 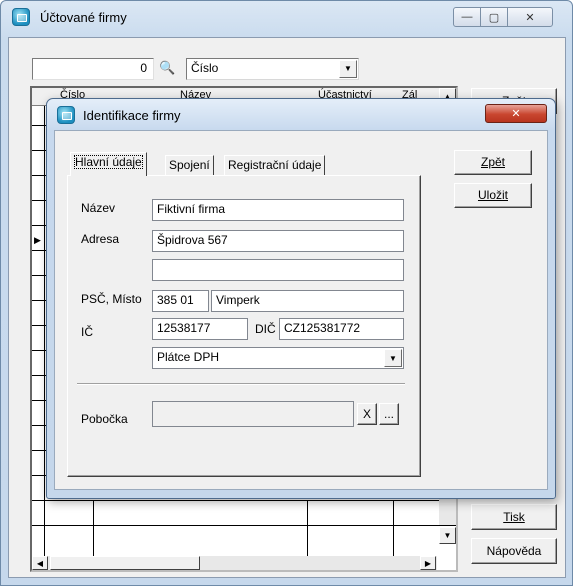 I want to click on tab-registracni-udaje-label: Registrační údaje, so click(x=275, y=165).